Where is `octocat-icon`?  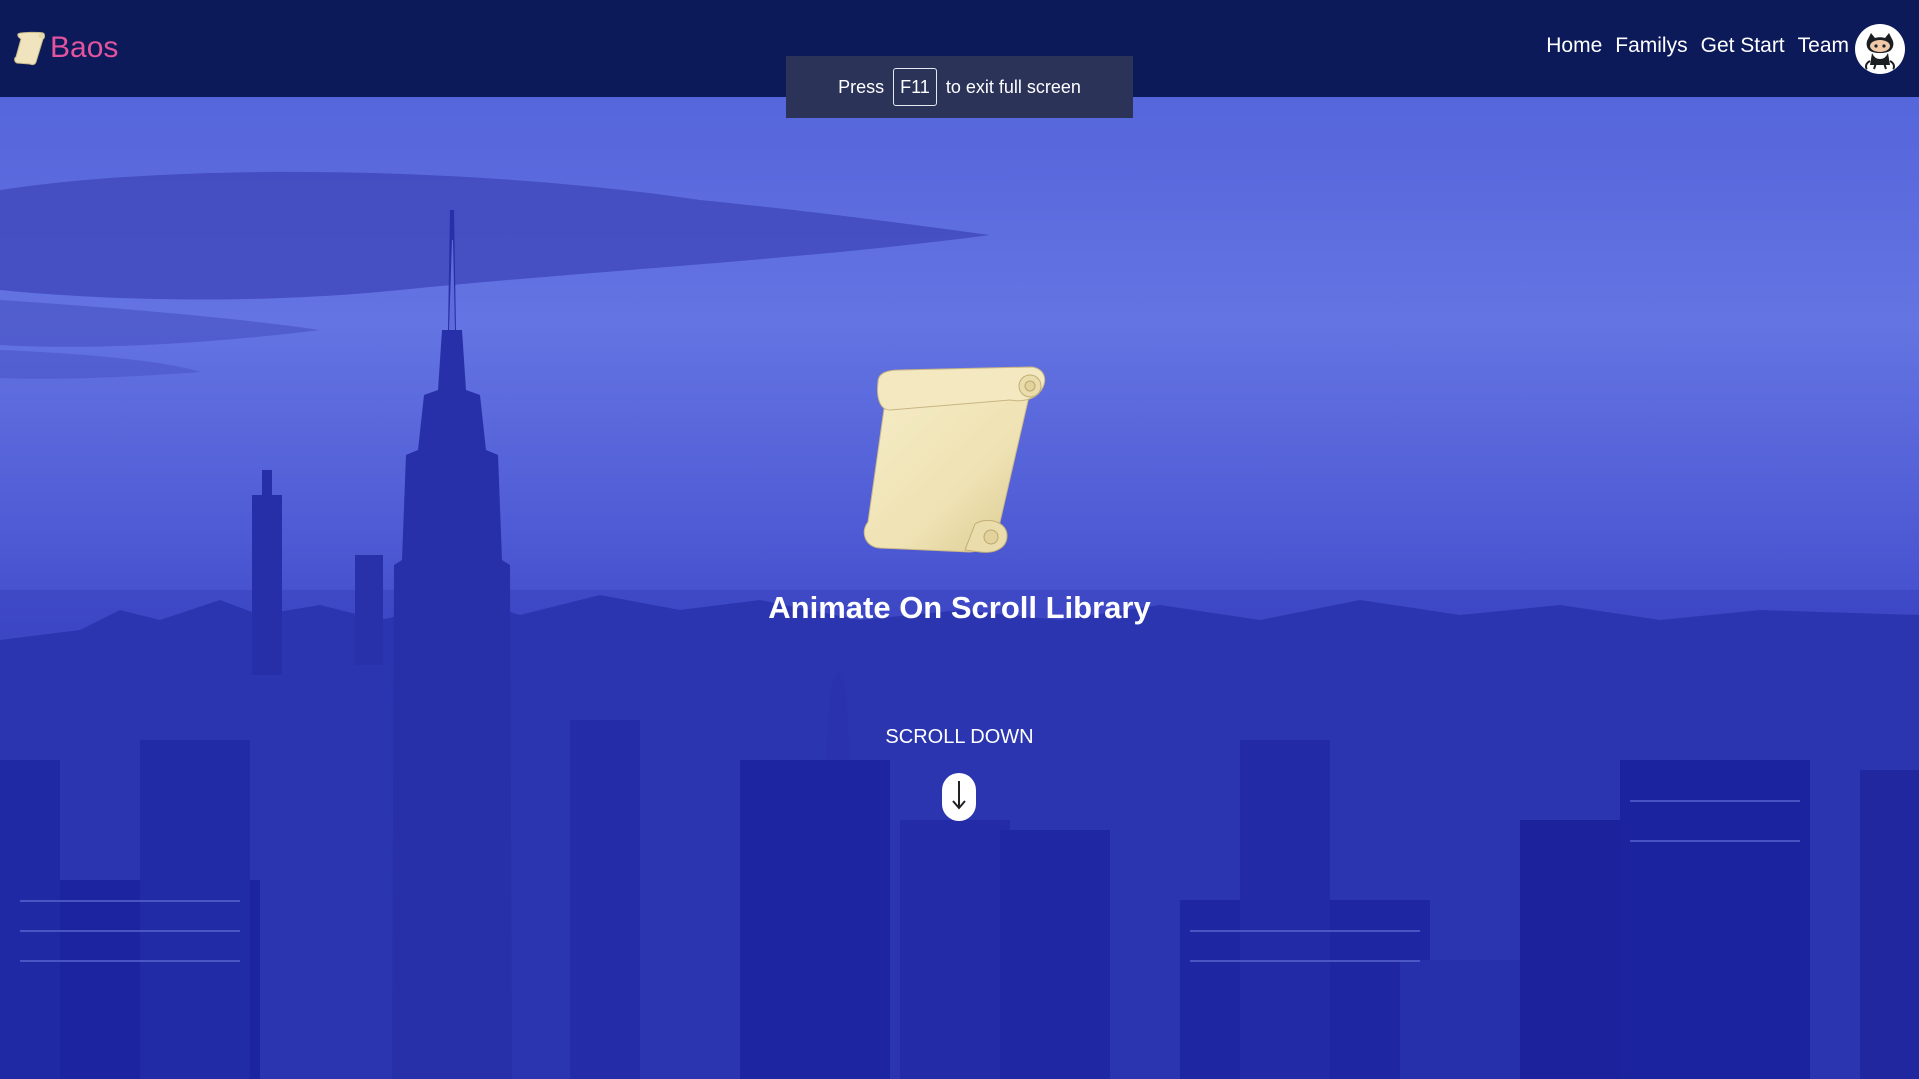 octocat-icon is located at coordinates (1880, 49).